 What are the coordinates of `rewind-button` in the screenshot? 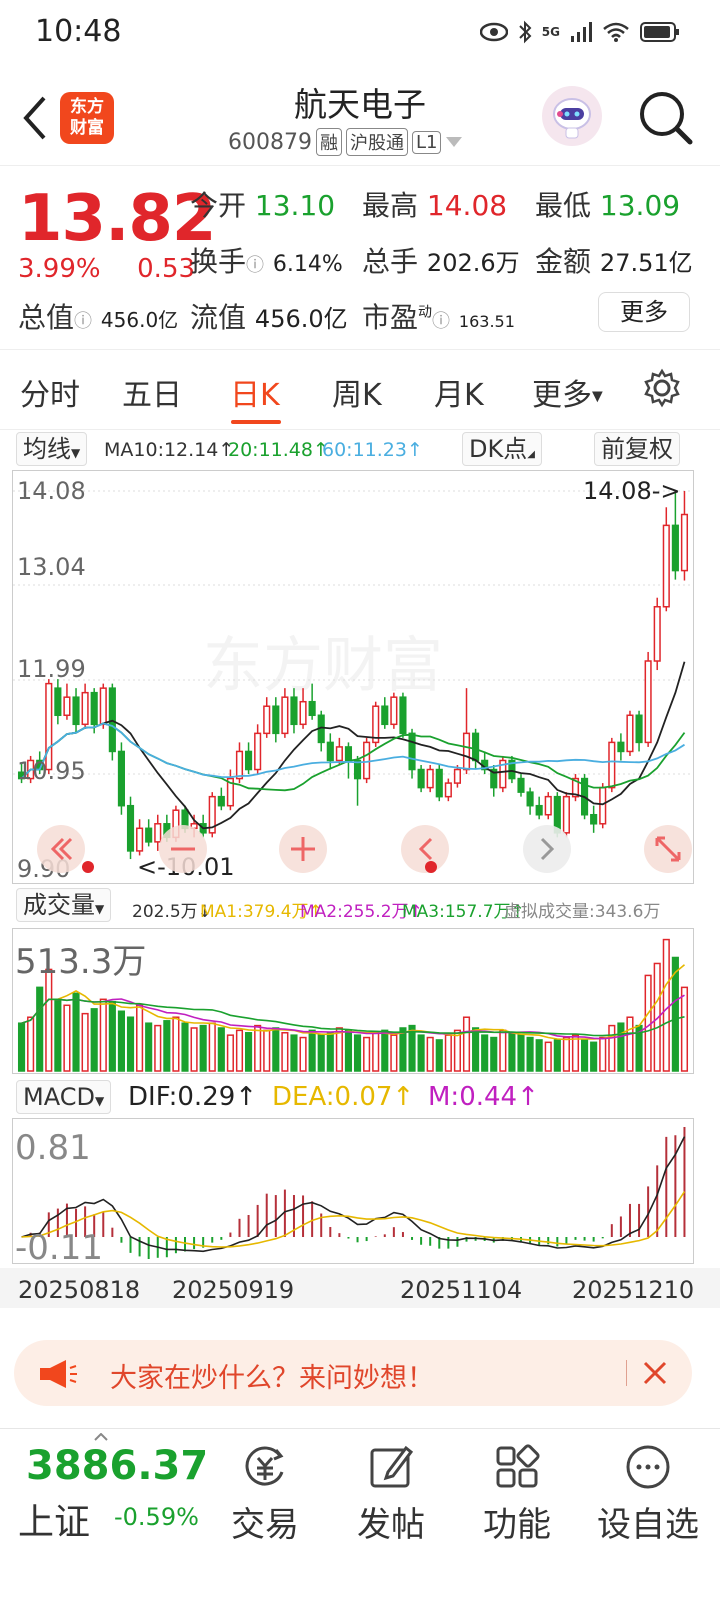 It's located at (65, 849).